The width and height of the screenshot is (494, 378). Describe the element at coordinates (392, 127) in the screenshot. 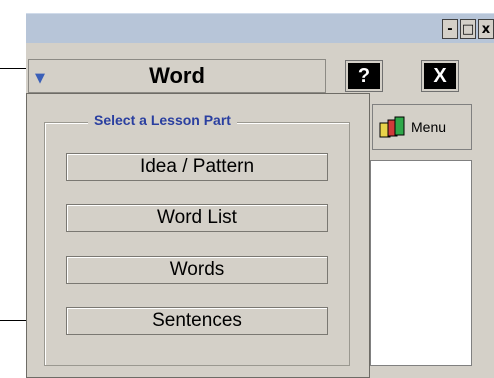

I see `book-stack-icon` at that location.